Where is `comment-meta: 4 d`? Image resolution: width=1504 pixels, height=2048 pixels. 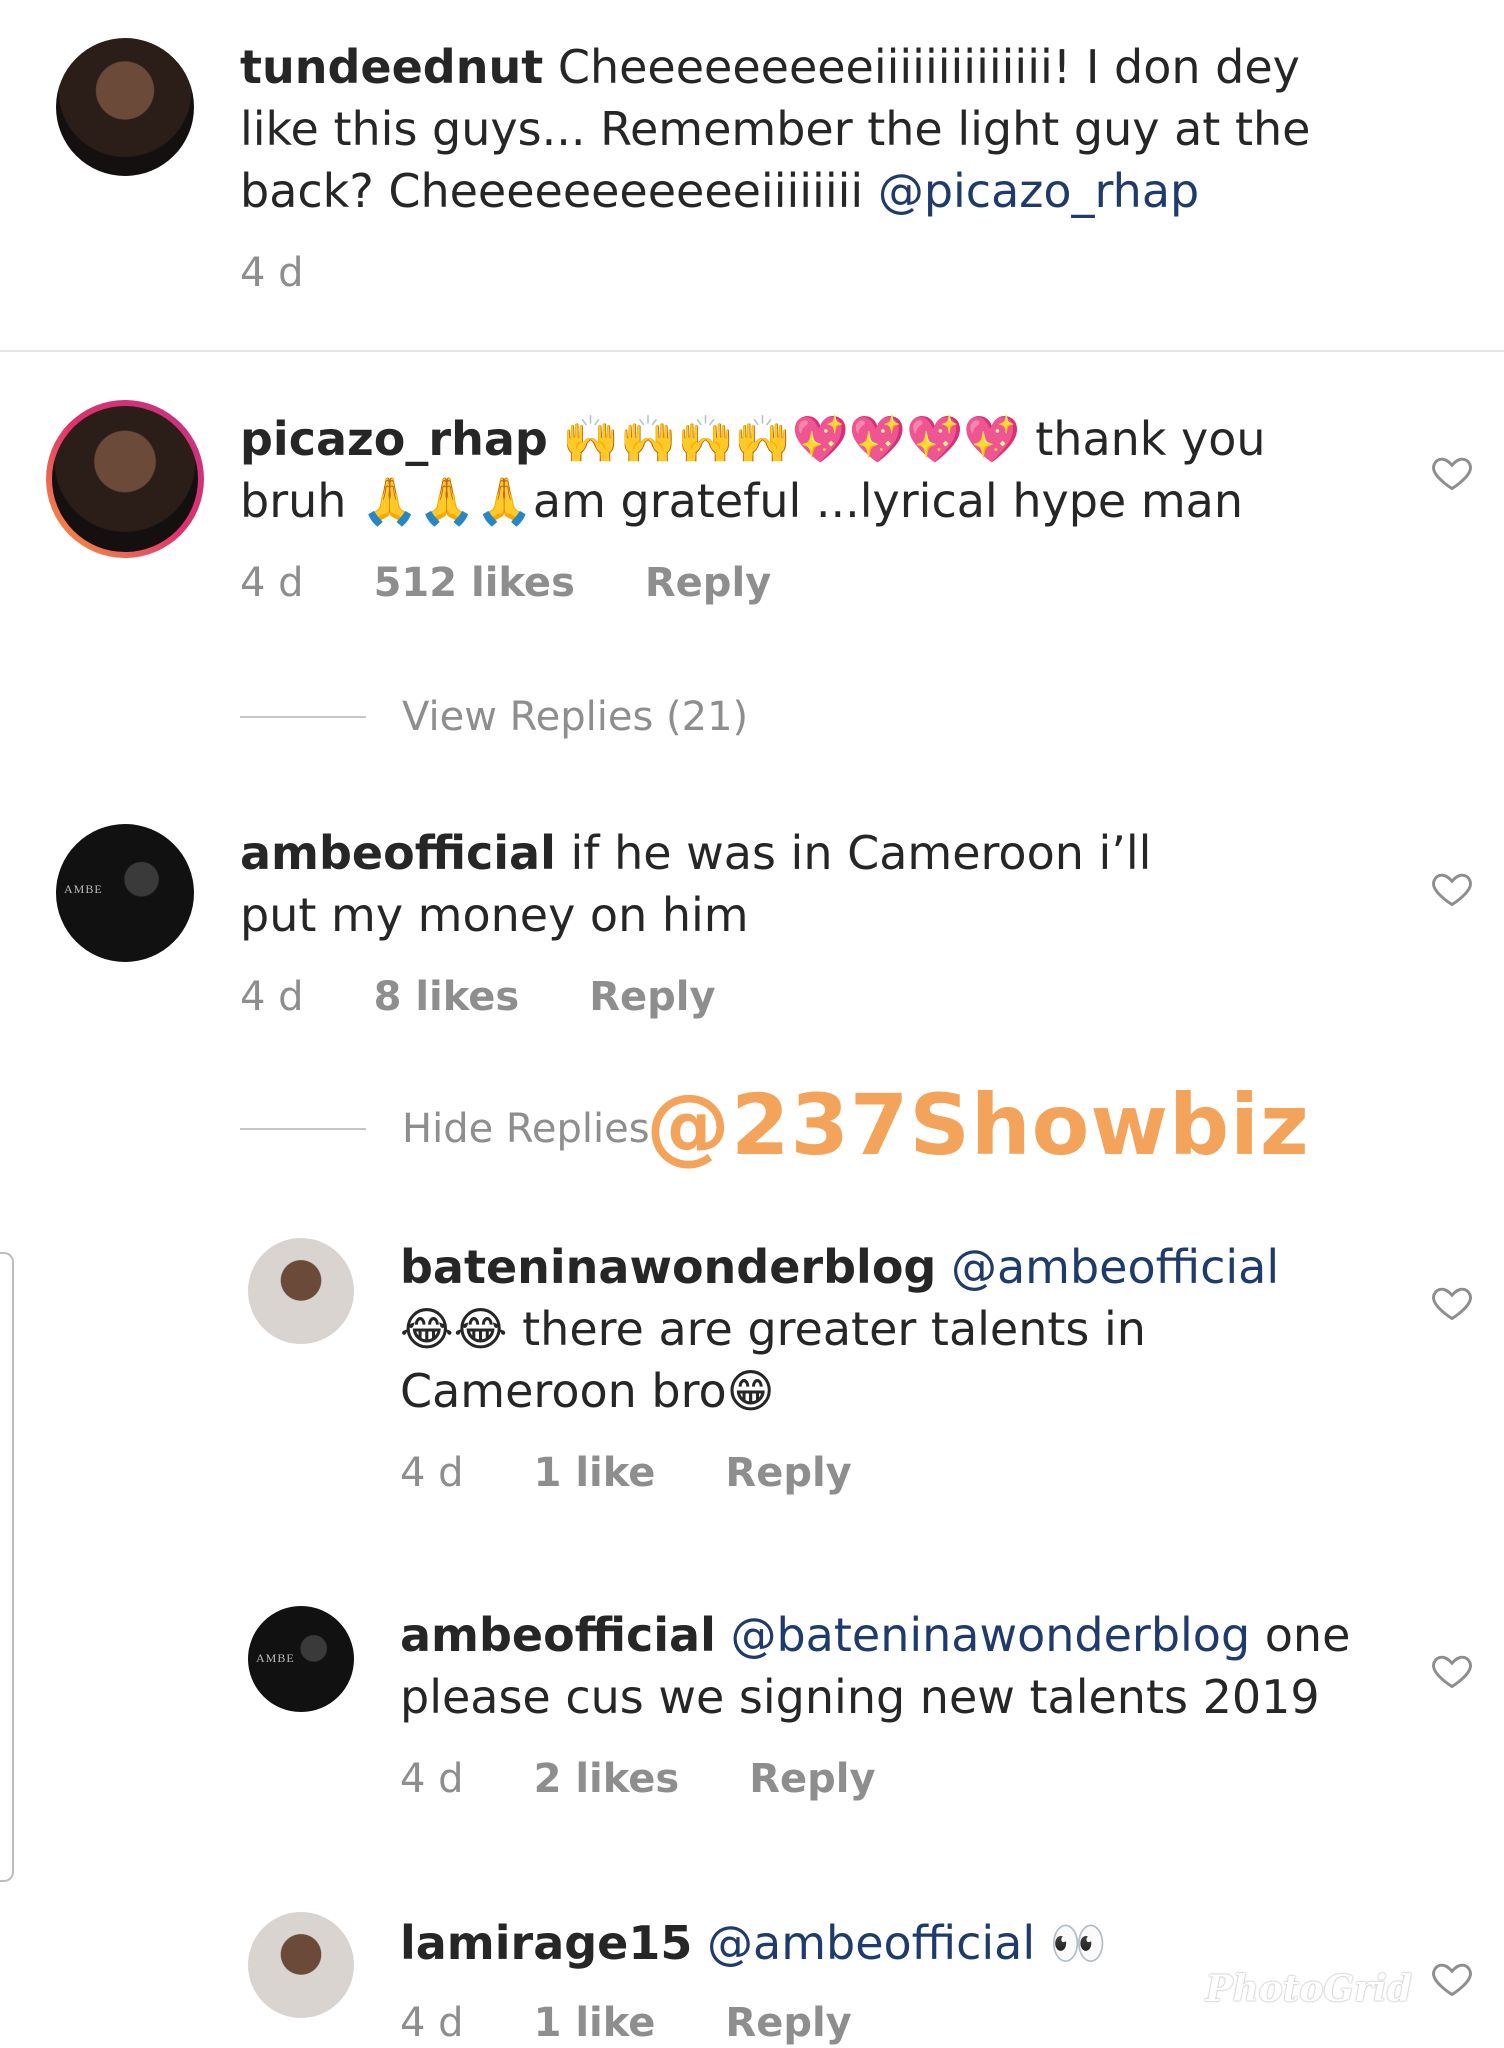 comment-meta: 4 d is located at coordinates (307, 273).